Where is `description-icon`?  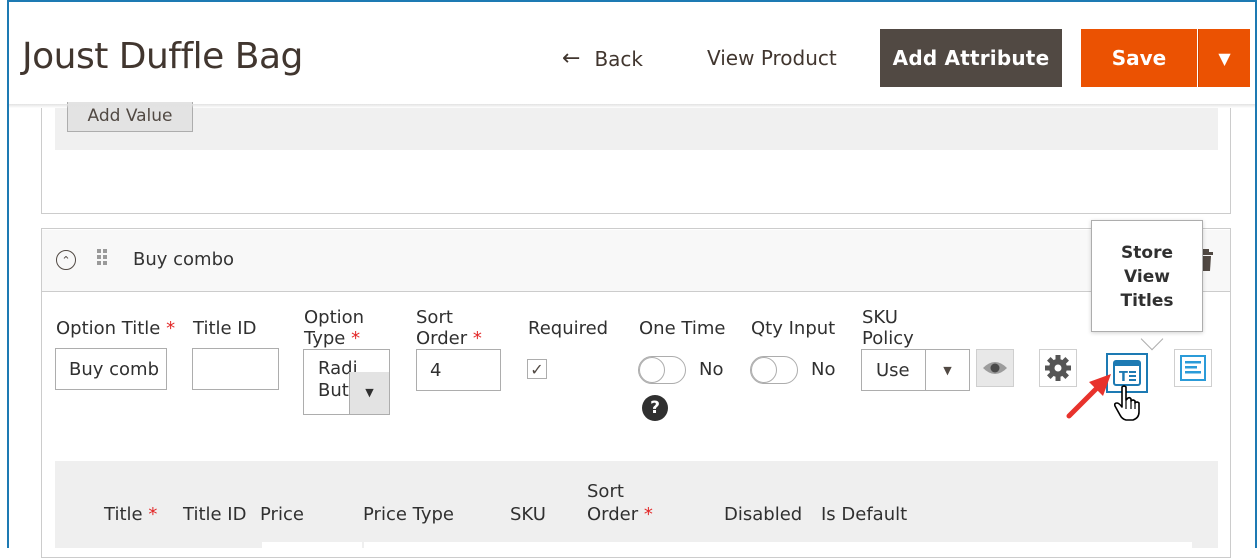 description-icon is located at coordinates (1193, 368).